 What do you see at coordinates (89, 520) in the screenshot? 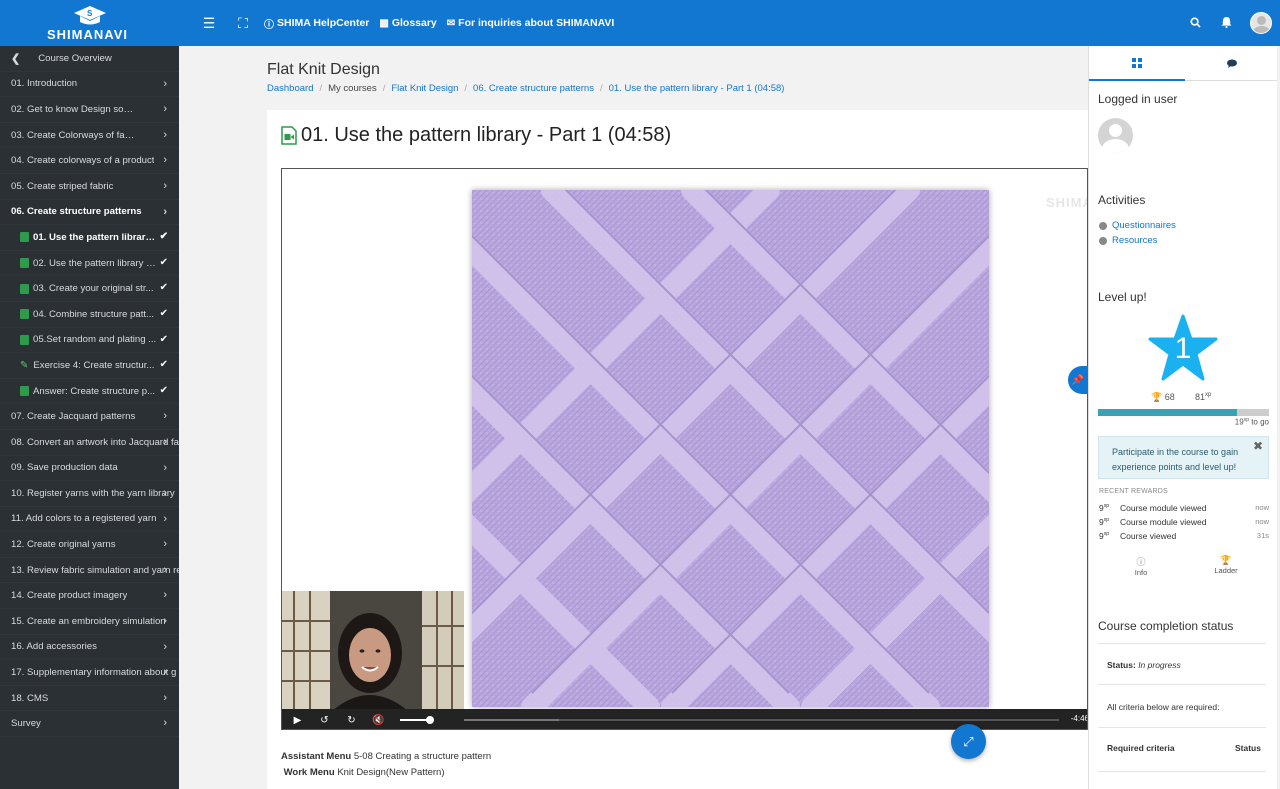
I see `drawer-section: 11. Add colors to a registered yarn ›` at bounding box center [89, 520].